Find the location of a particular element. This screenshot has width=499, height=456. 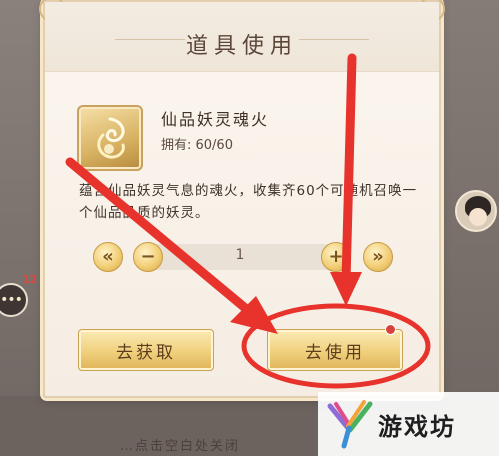

item-owned-count: 拥有: 60/60 is located at coordinates (197, 145).